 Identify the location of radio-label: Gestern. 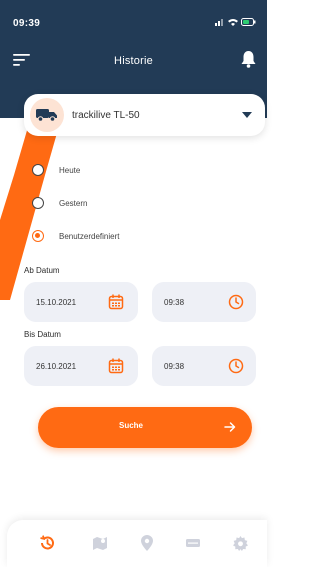
(73, 203).